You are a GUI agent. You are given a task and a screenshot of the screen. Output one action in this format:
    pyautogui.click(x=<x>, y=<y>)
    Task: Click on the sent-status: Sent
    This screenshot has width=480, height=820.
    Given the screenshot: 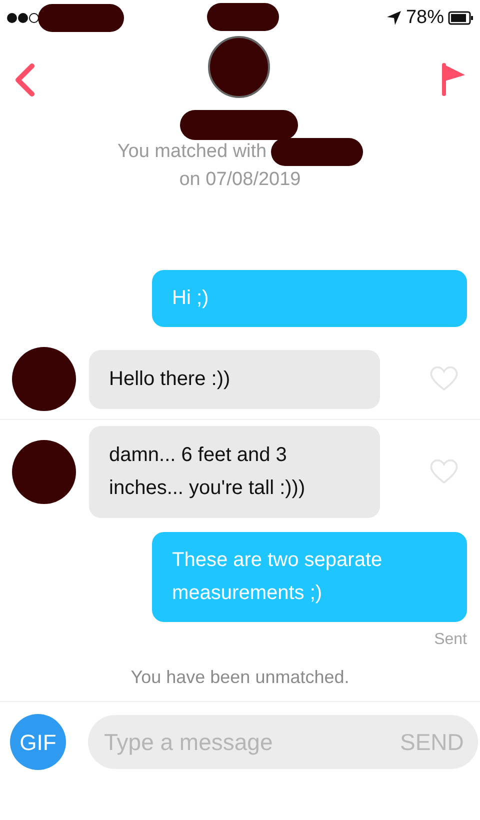 What is the action you would take?
    pyautogui.click(x=450, y=640)
    